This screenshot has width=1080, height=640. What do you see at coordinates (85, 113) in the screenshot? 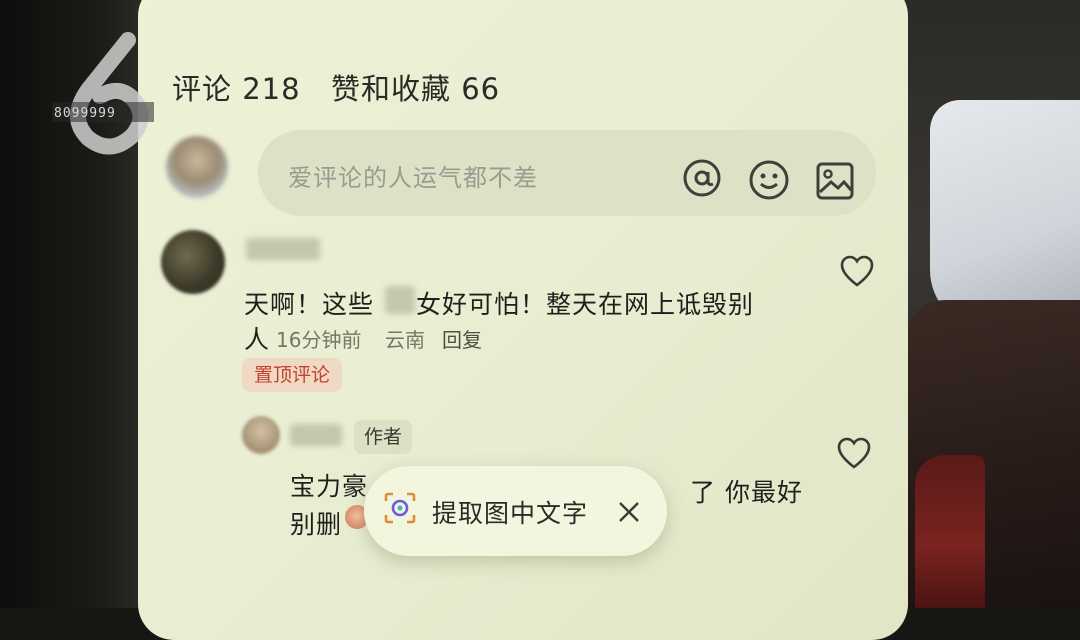
I see `channel-logo-number: 8099999` at bounding box center [85, 113].